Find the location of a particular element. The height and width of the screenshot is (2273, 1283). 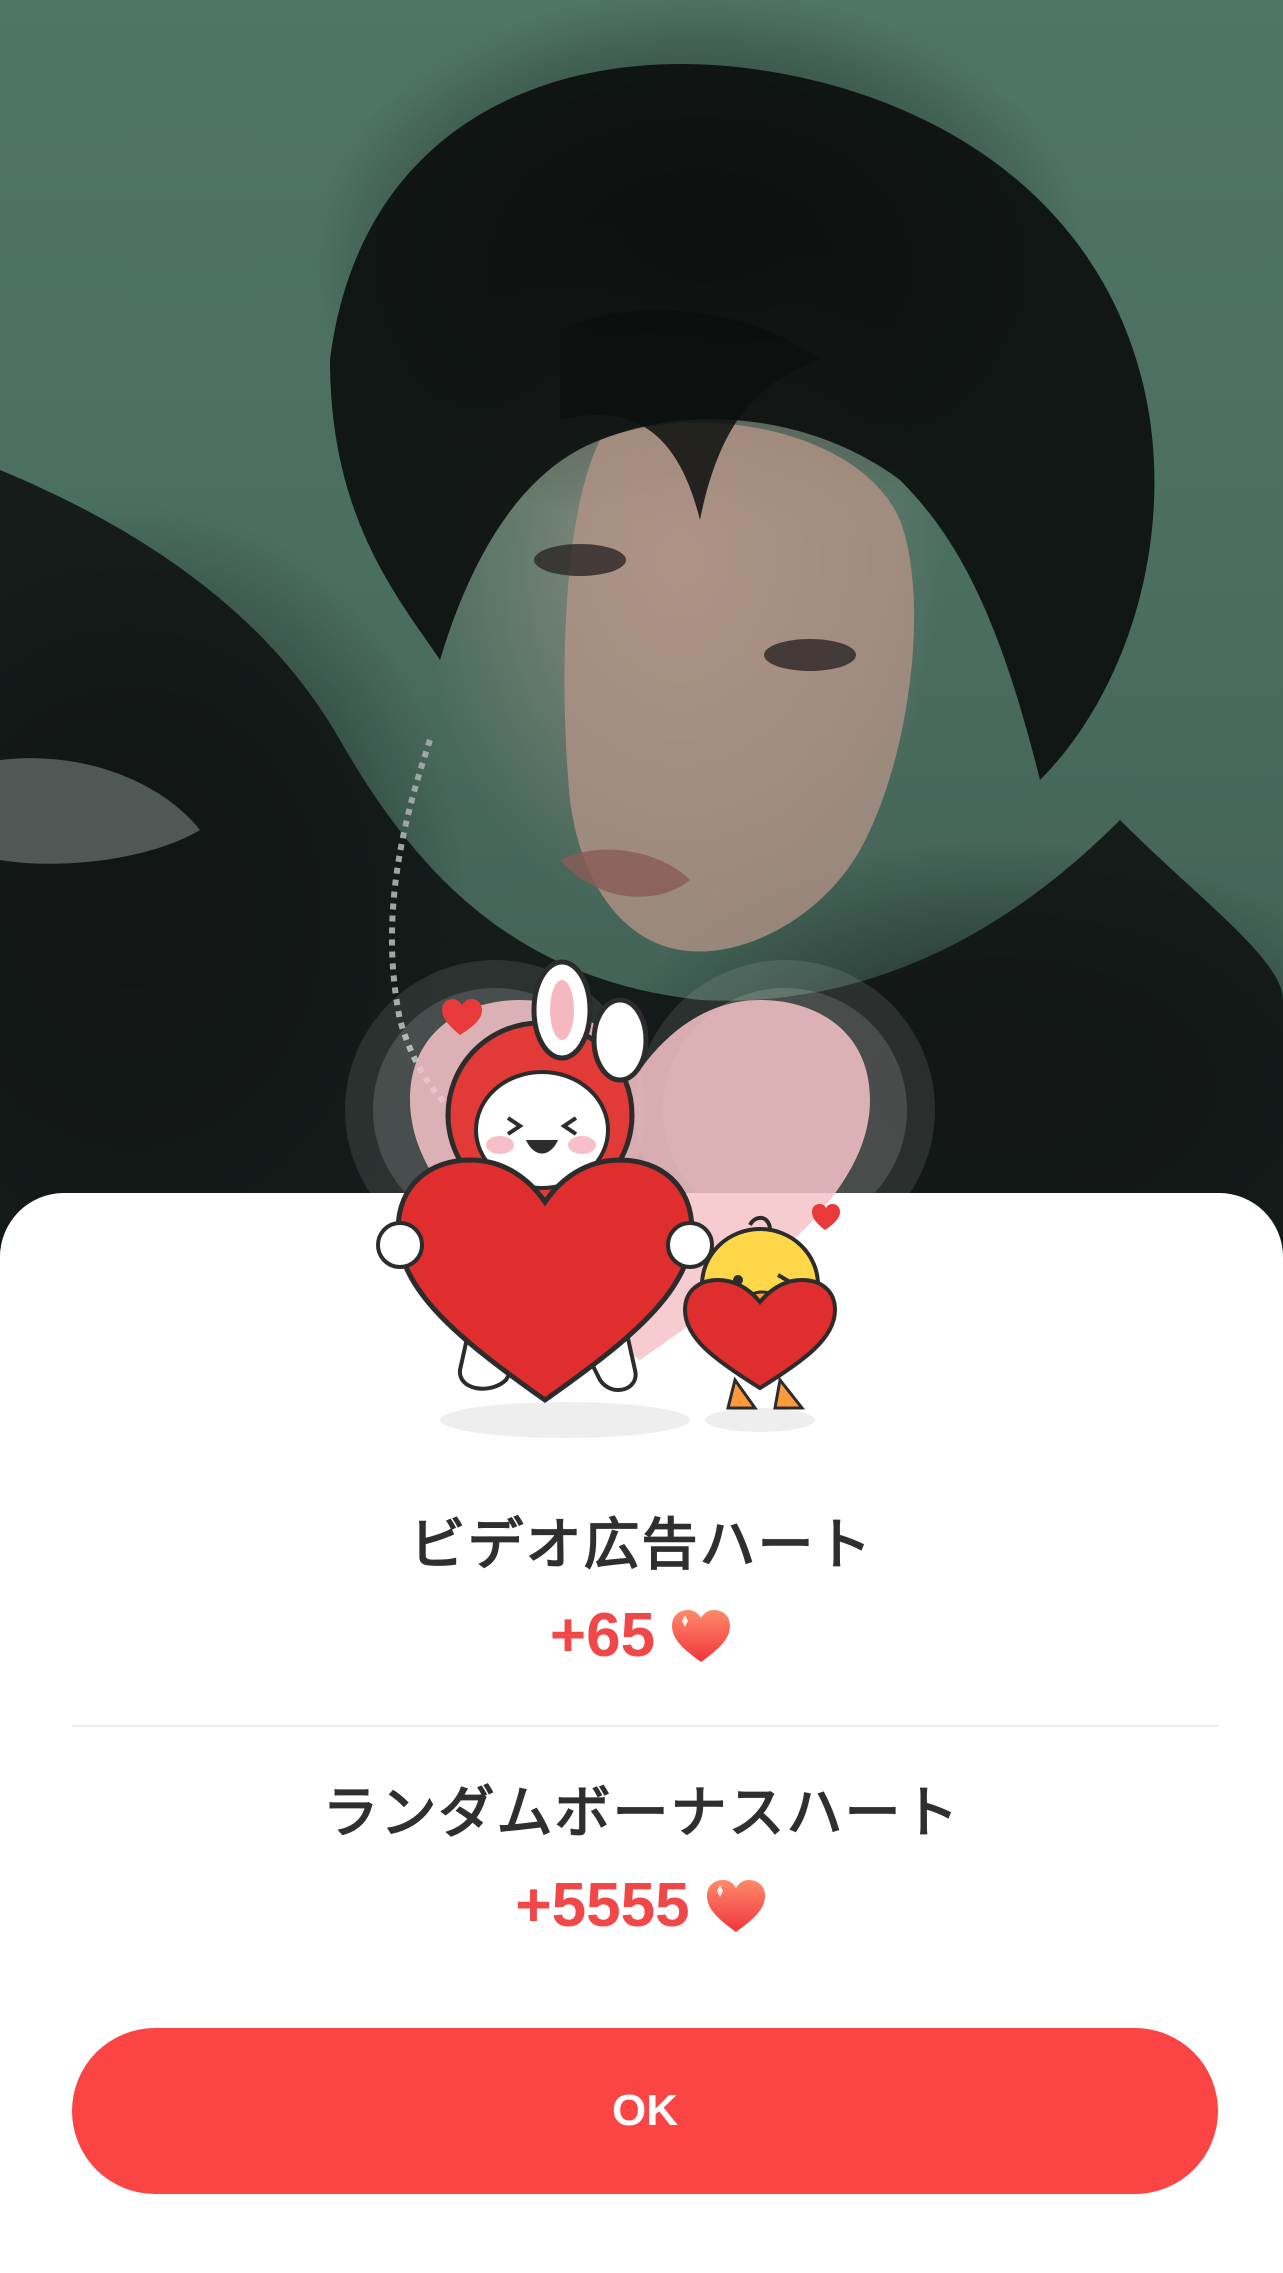

ok-button: OK is located at coordinates (645, 2111).